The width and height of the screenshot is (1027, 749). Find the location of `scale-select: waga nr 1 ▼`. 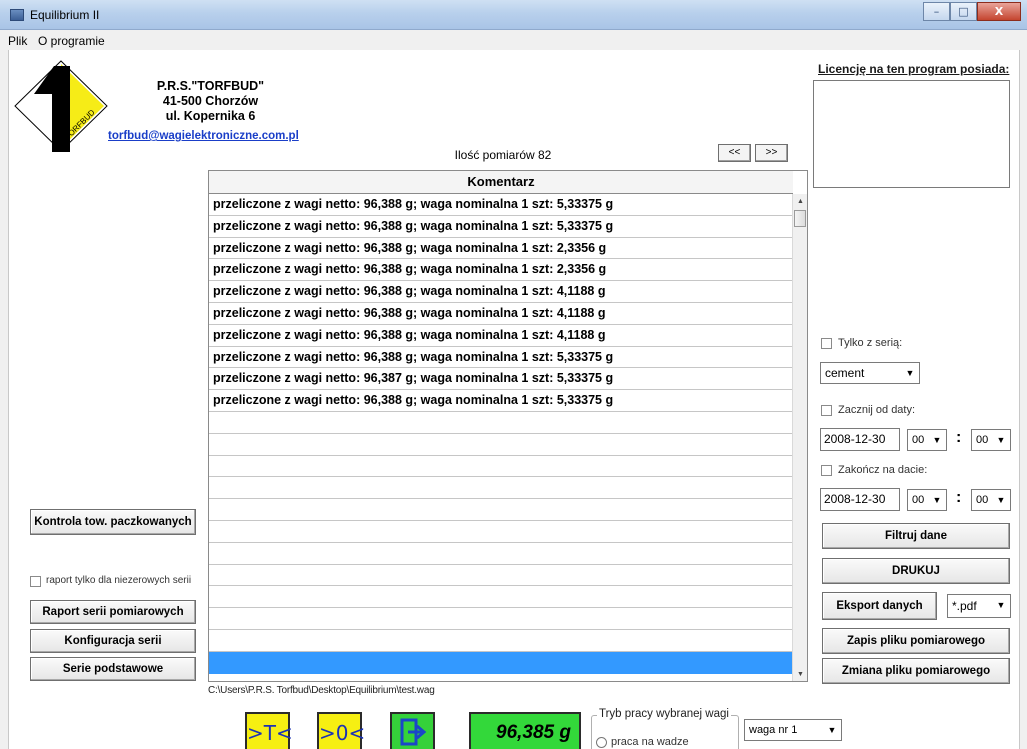

scale-select: waga nr 1 ▼ is located at coordinates (793, 730).